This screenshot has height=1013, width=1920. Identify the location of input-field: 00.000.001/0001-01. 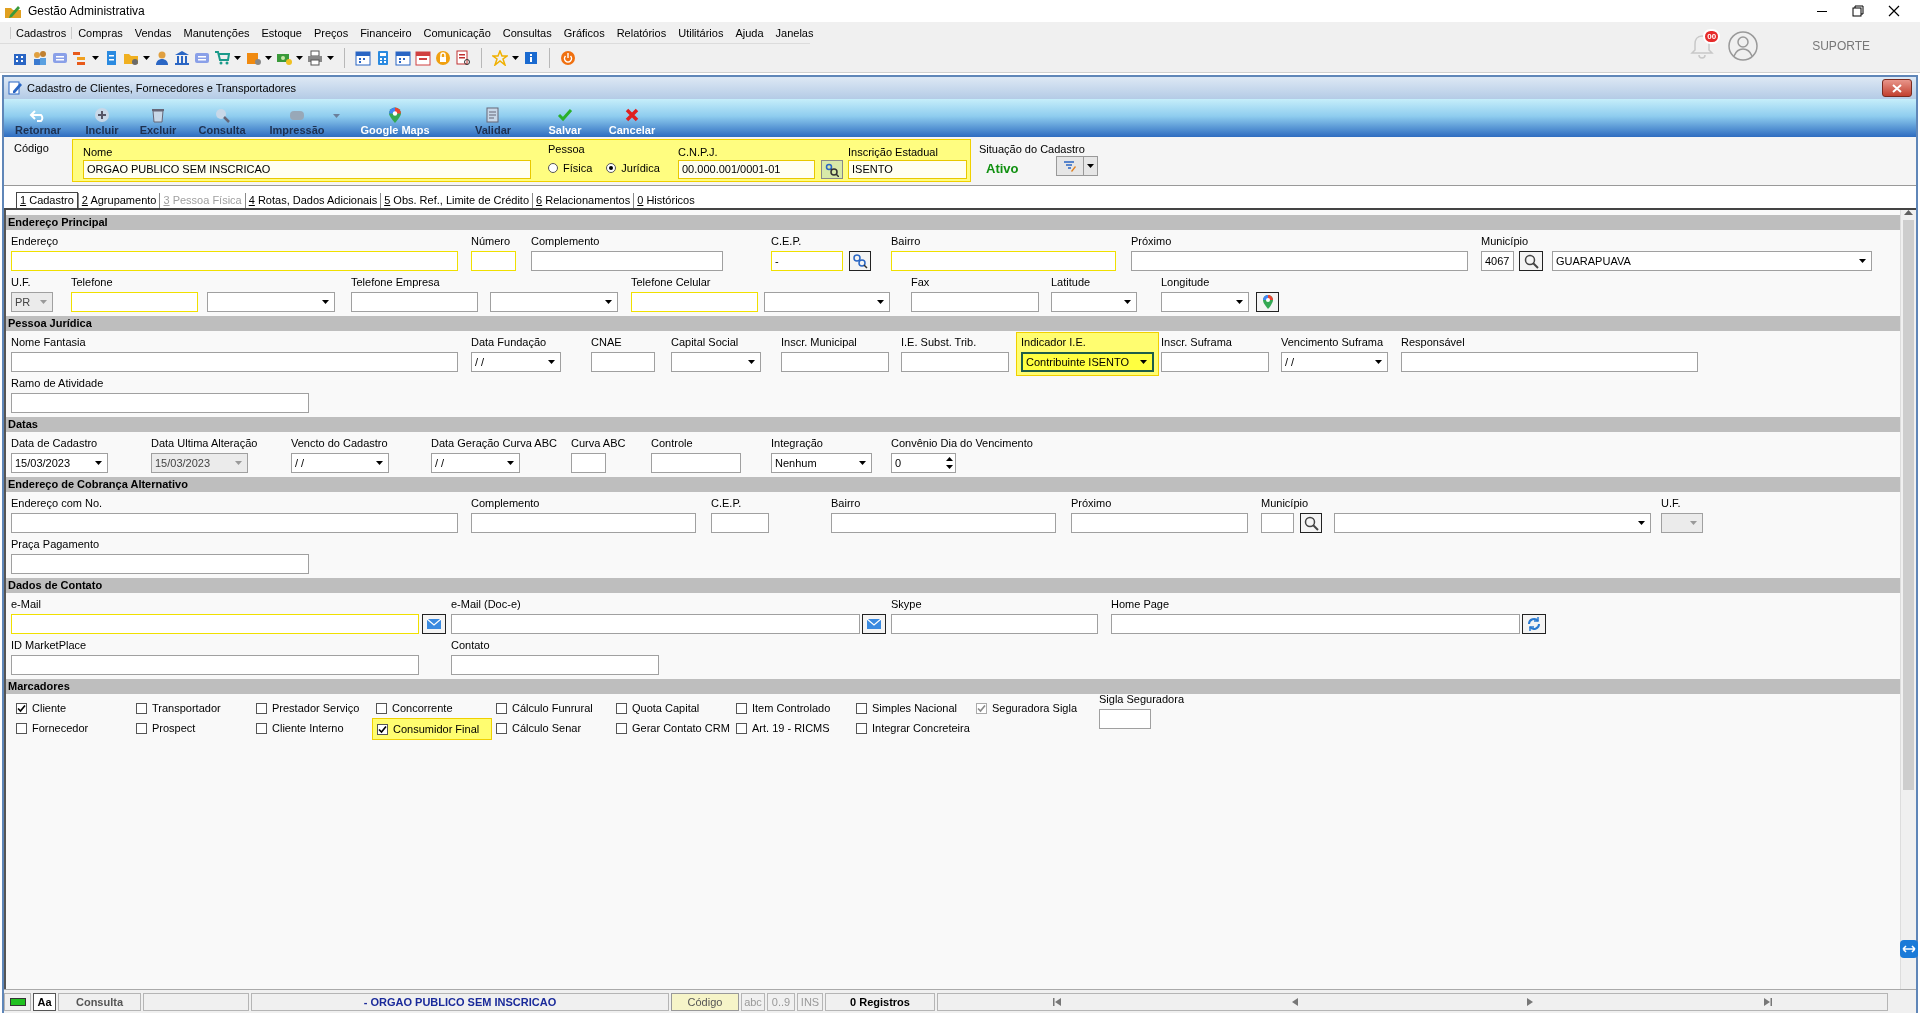
(746, 169).